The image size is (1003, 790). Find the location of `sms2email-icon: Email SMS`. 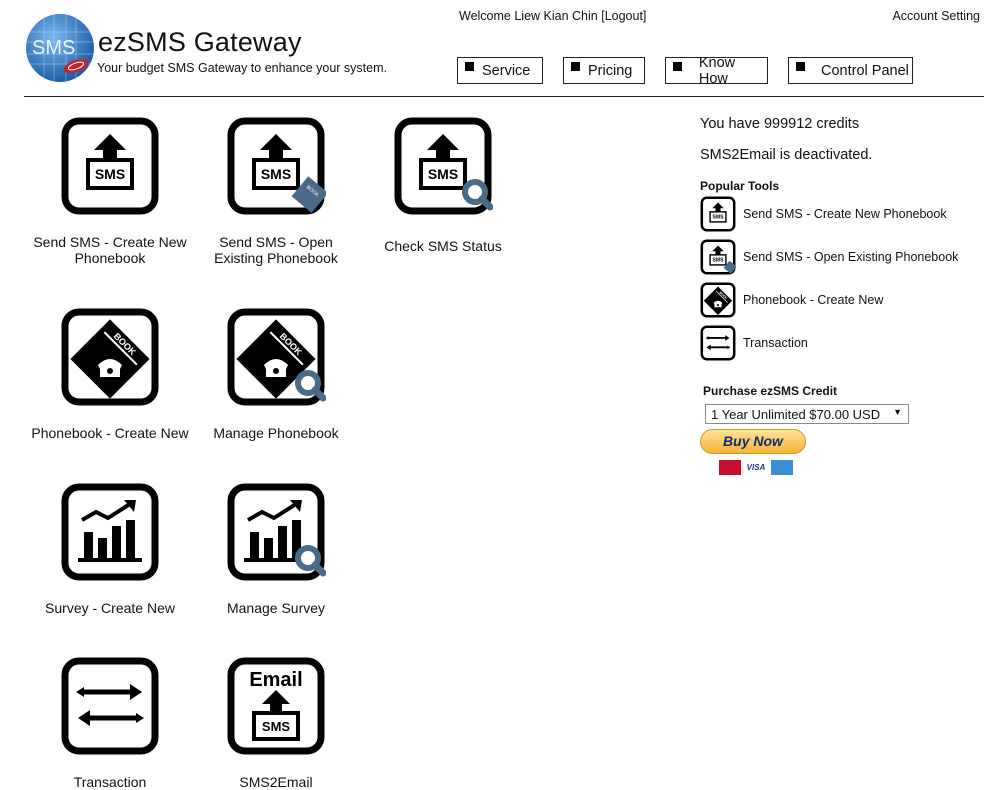

sms2email-icon: Email SMS is located at coordinates (276, 706).